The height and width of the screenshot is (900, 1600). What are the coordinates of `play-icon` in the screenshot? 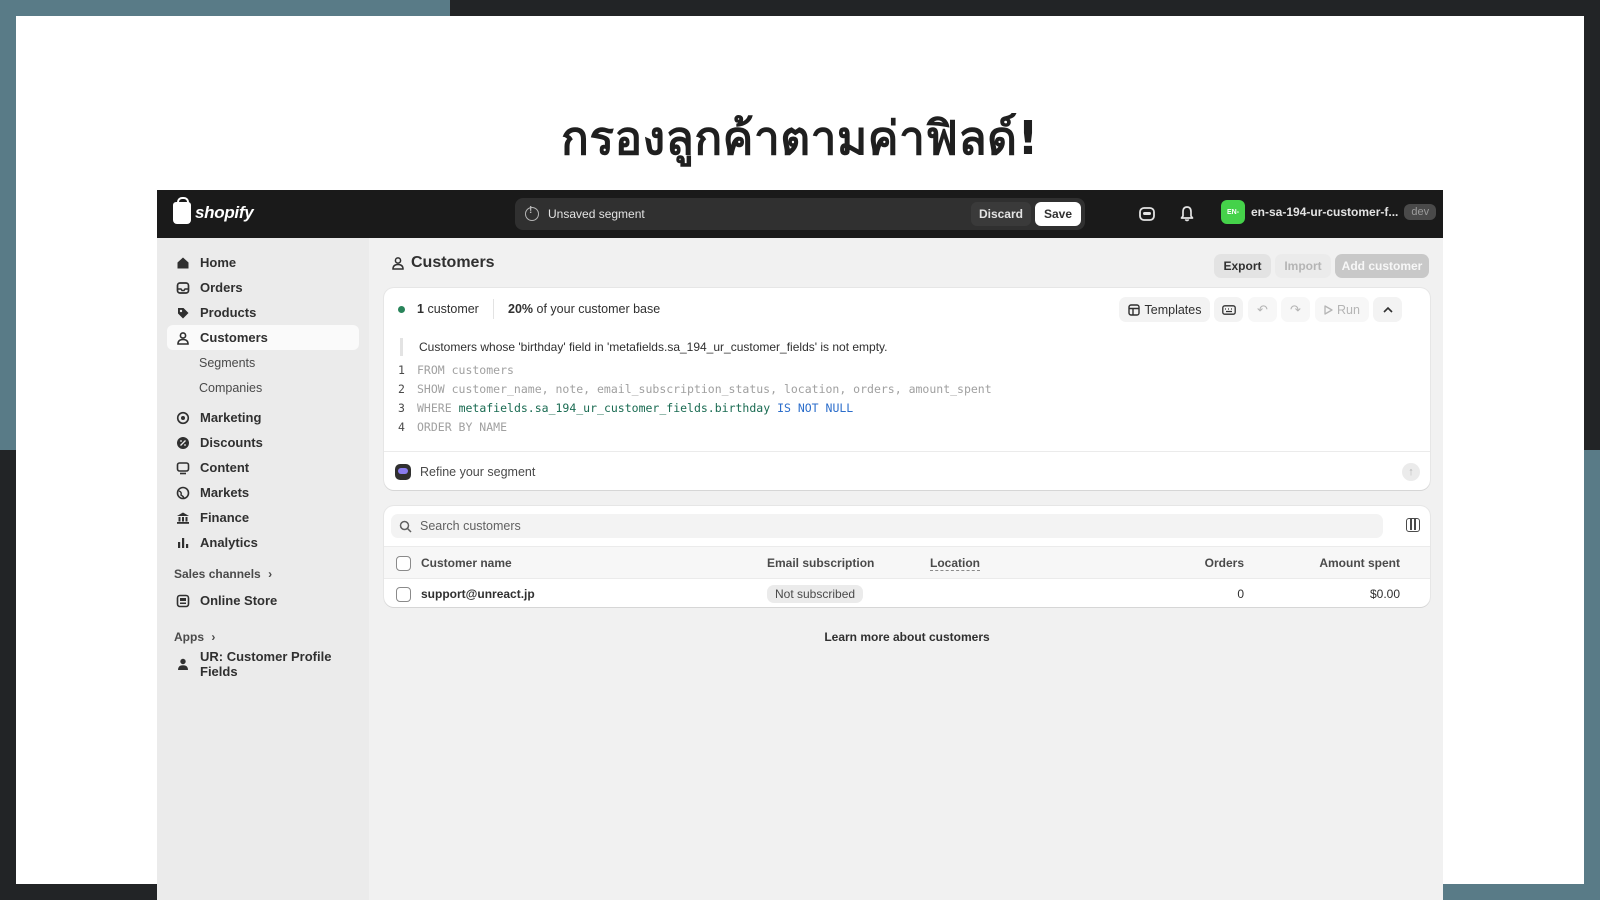 It's located at (1328, 309).